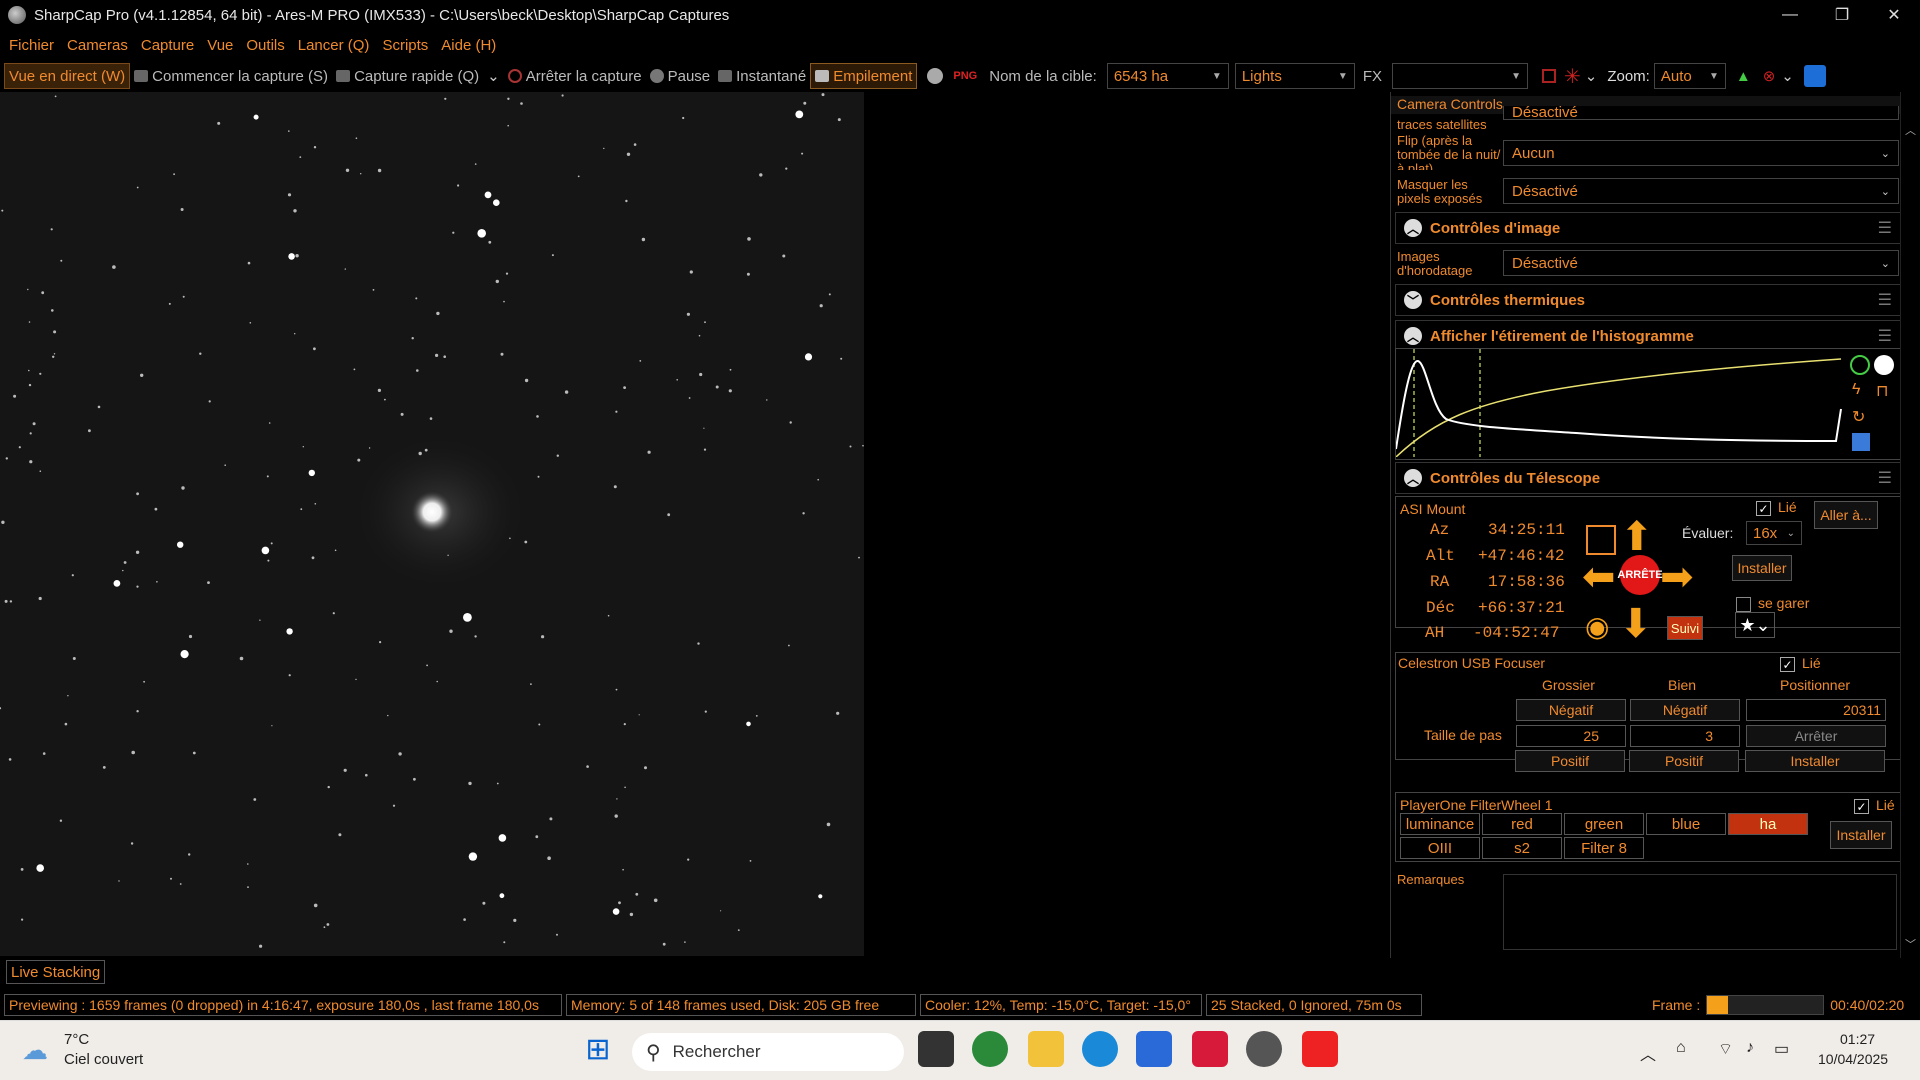 The height and width of the screenshot is (1080, 1920). Describe the element at coordinates (1743, 76) in the screenshot. I see `histogram-icon: ▲` at that location.